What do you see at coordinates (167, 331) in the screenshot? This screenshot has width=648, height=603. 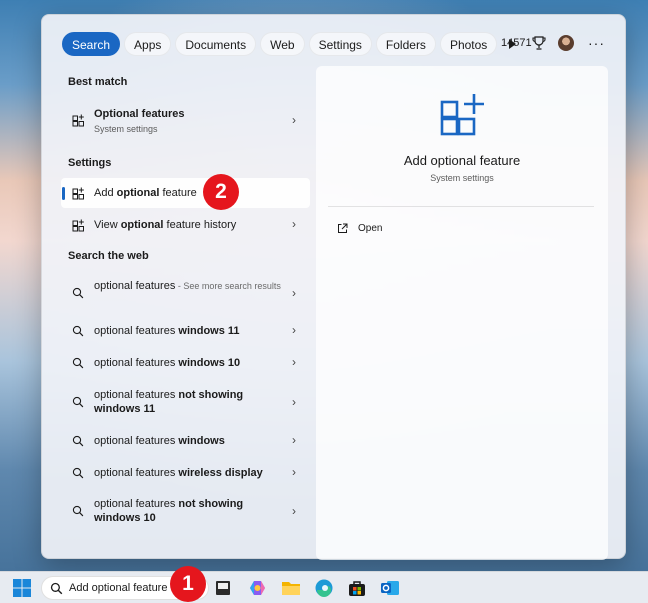 I see `web-result-label: optional features windows 11` at bounding box center [167, 331].